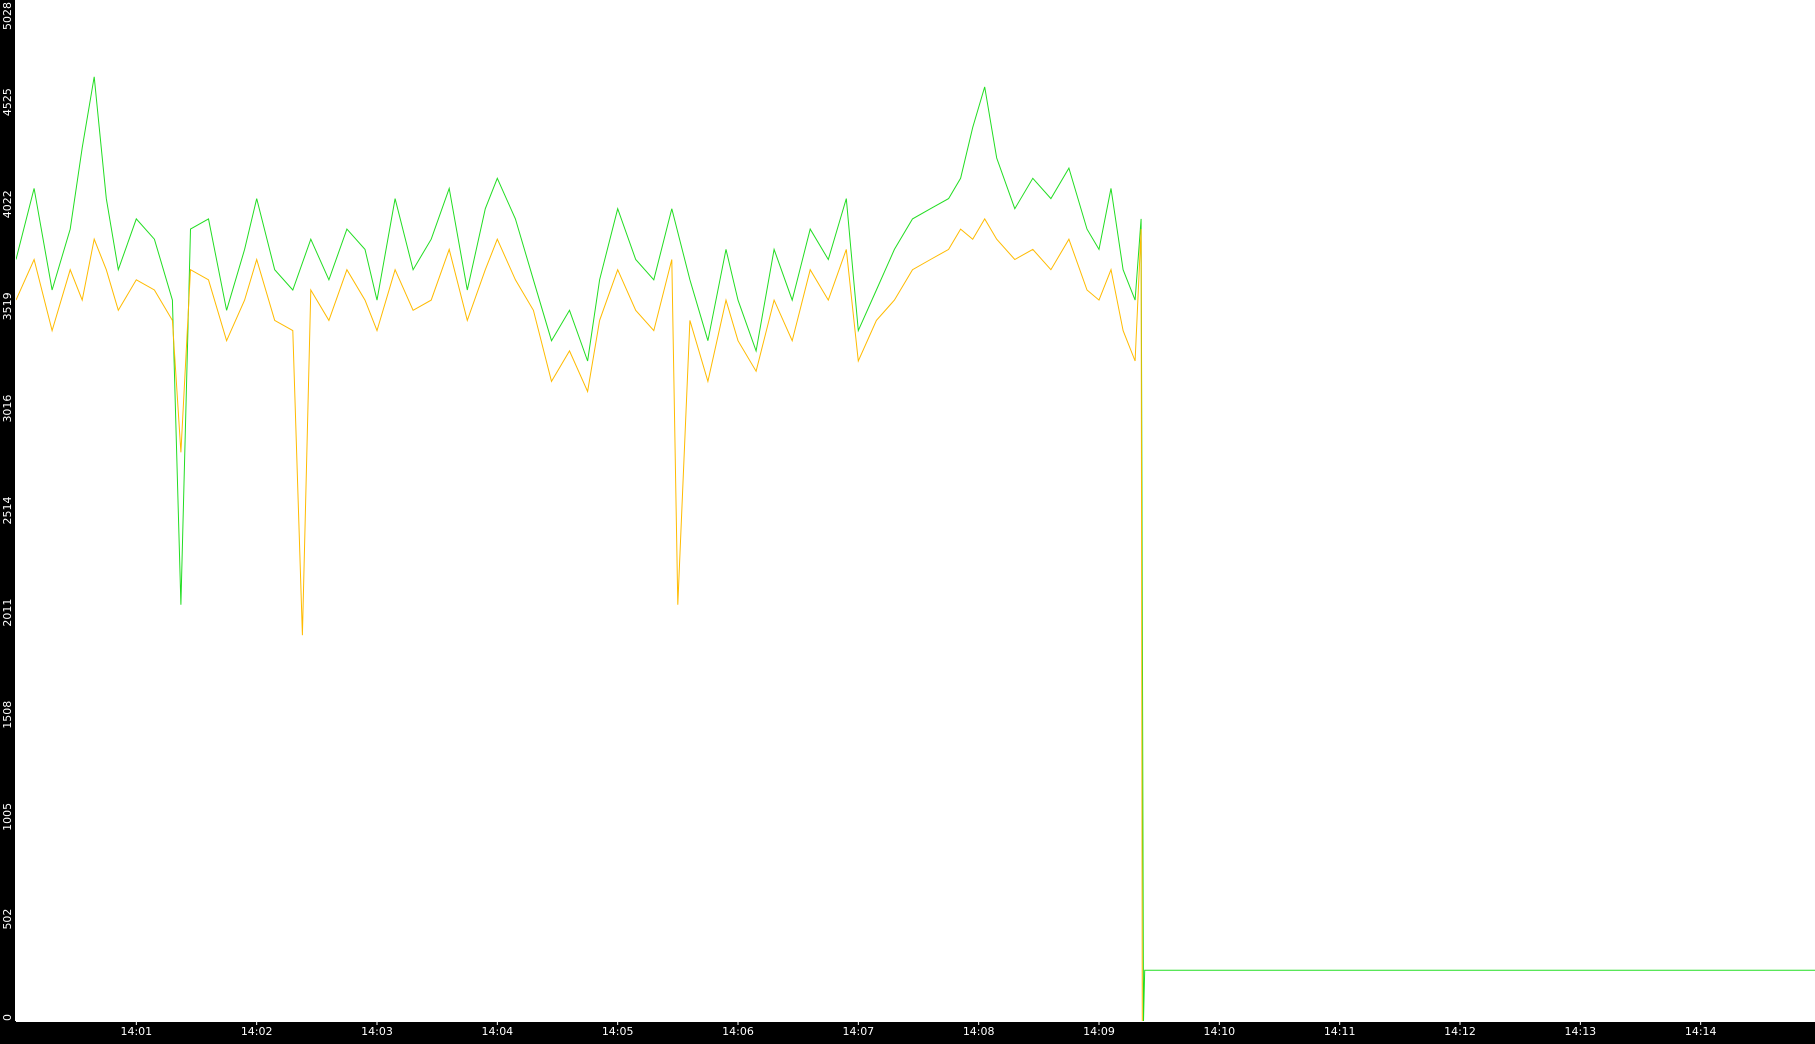  Describe the element at coordinates (1219, 1031) in the screenshot. I see `x-tick-label: 14:10` at that location.